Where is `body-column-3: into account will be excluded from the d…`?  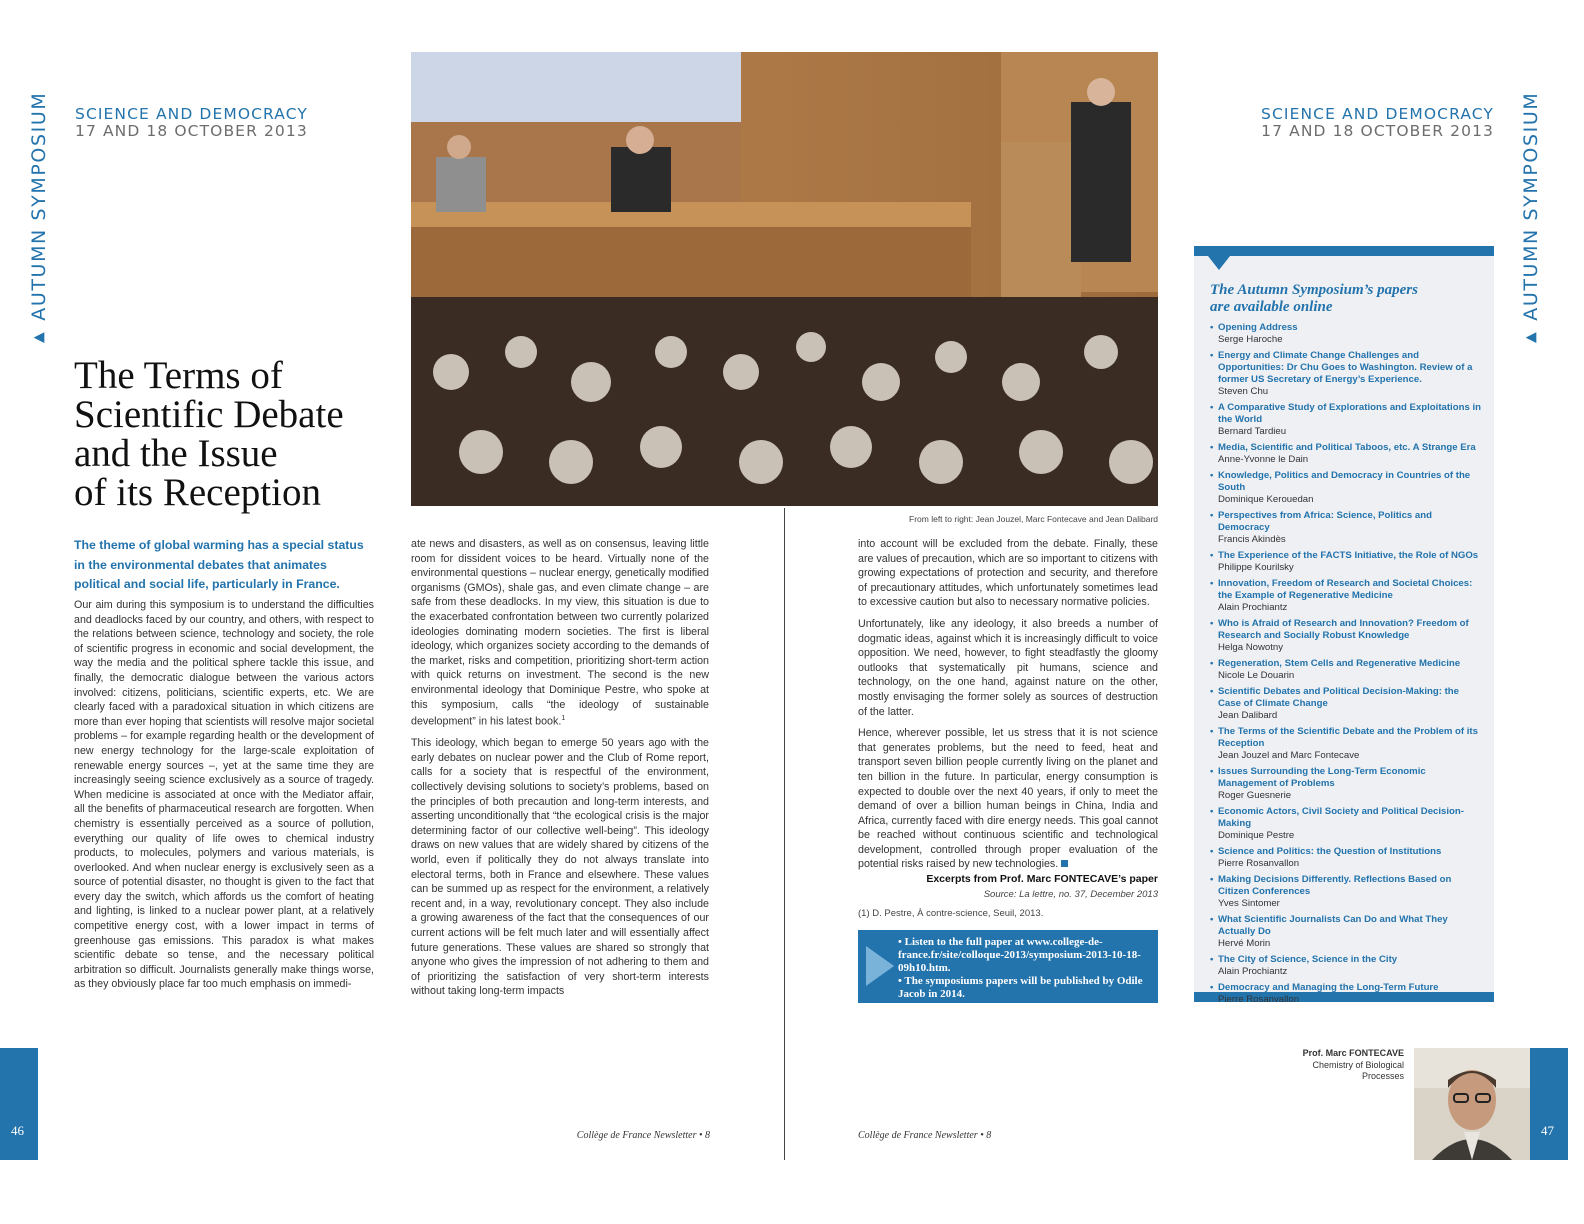
body-column-3: into account will be excluded from the d… is located at coordinates (1008, 704).